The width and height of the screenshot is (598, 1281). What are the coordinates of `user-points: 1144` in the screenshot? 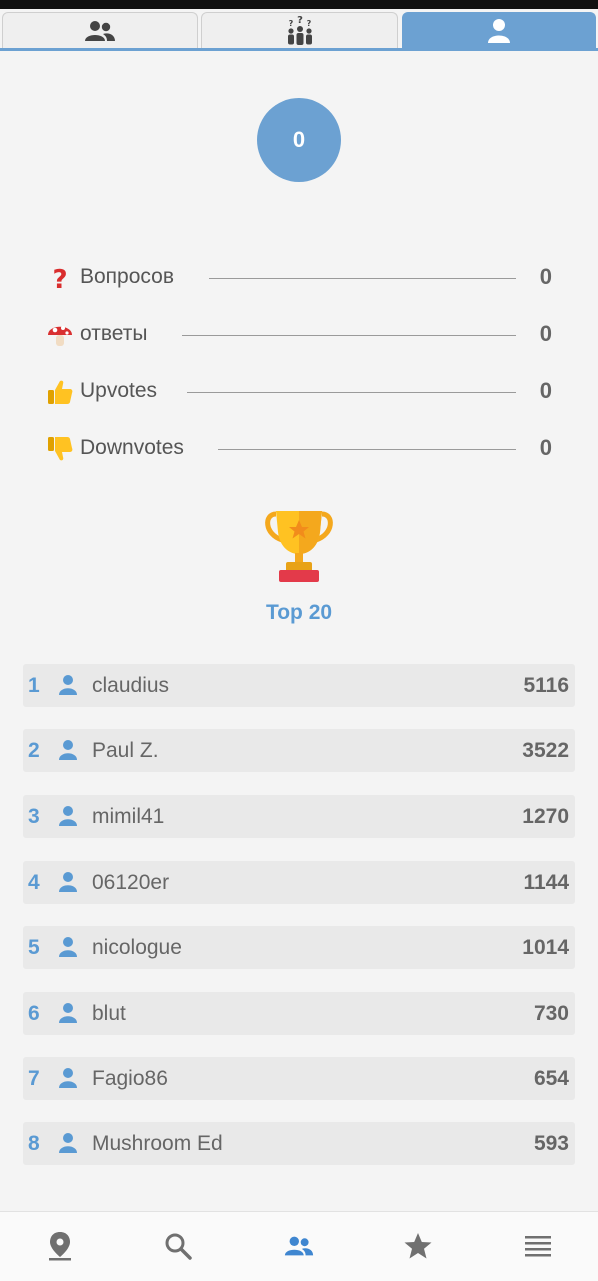 It's located at (546, 882).